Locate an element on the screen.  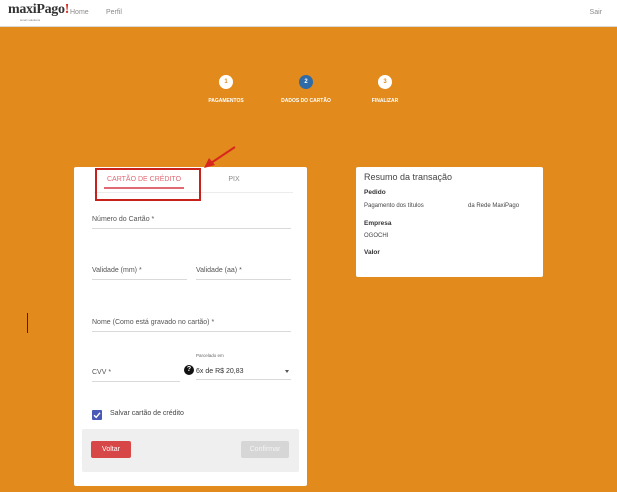
summary-title: Resumo da transação is located at coordinates (408, 177).